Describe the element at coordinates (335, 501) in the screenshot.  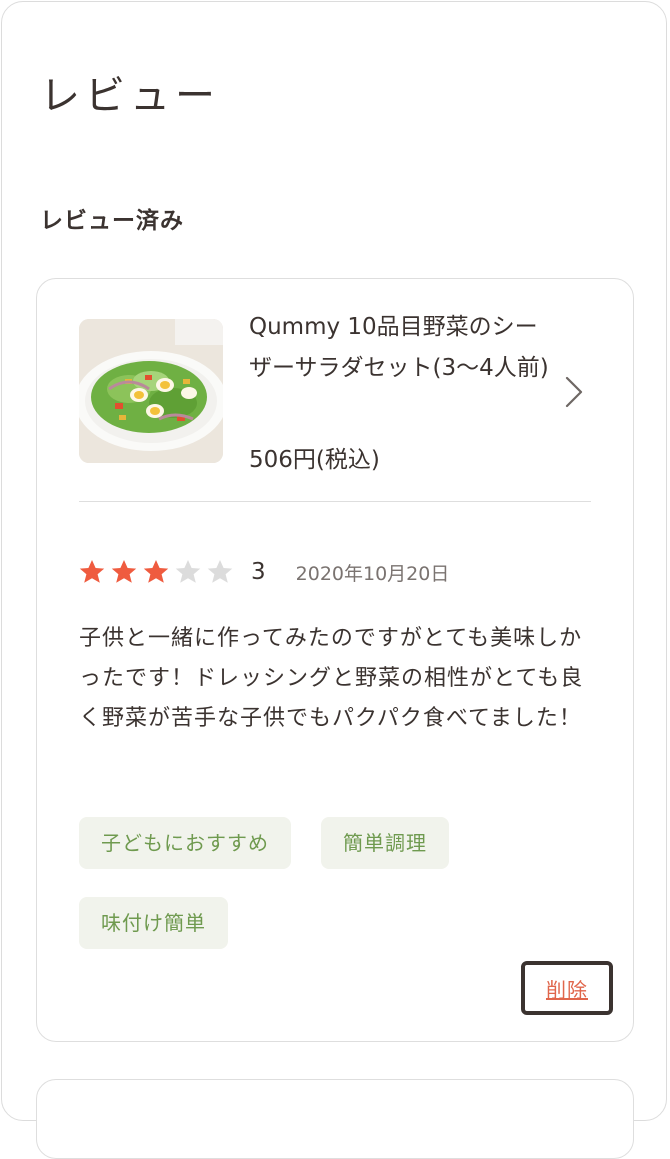
I see `divider` at that location.